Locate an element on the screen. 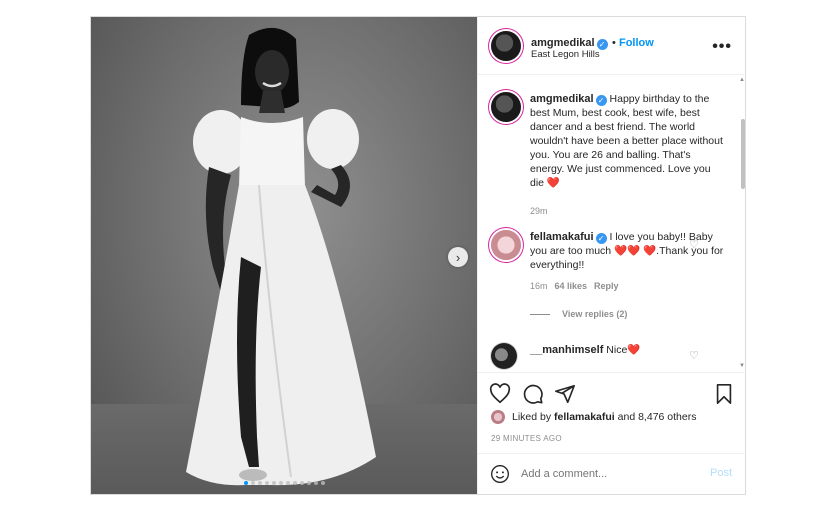  likes-prefix: Liked by is located at coordinates (532, 417).